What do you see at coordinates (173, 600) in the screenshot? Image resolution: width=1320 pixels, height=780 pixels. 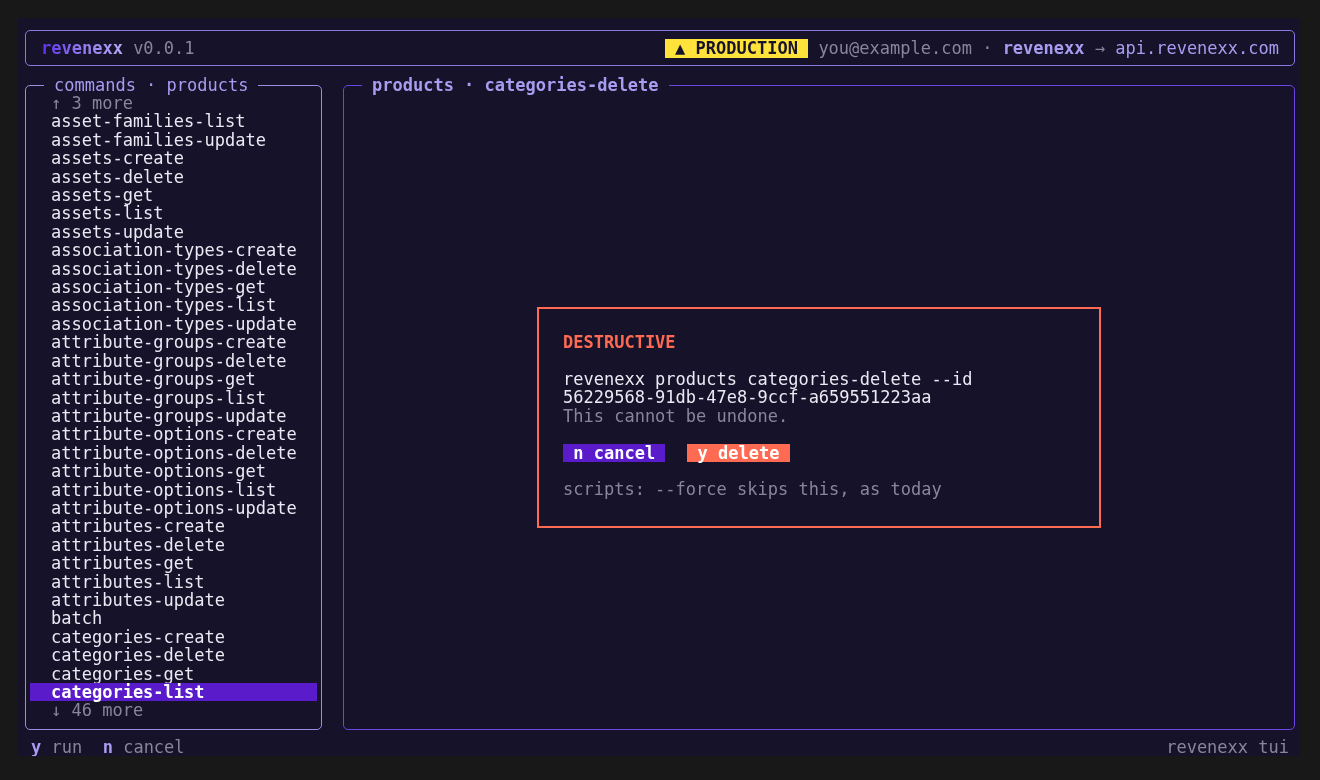 I see `command-item: attributes-update` at bounding box center [173, 600].